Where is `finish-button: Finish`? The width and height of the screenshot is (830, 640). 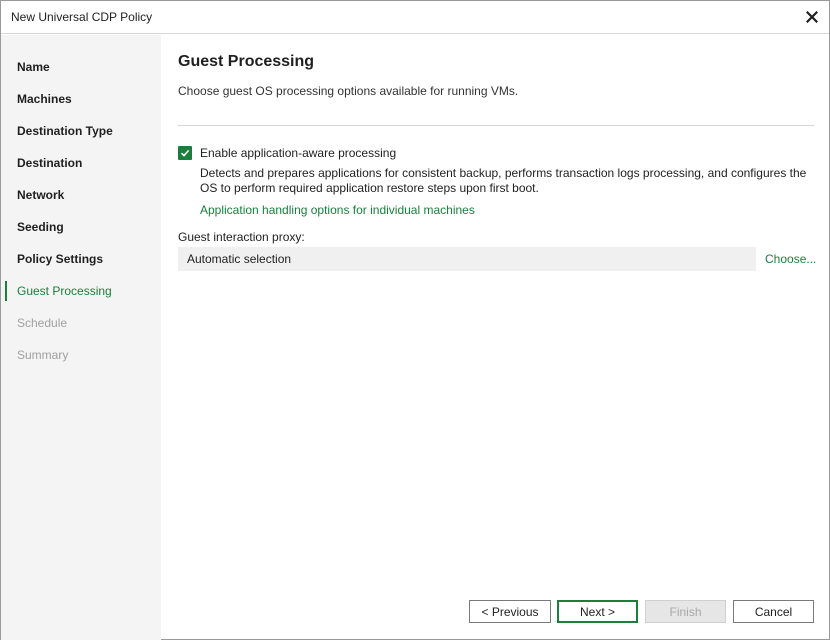
finish-button: Finish is located at coordinates (685, 611).